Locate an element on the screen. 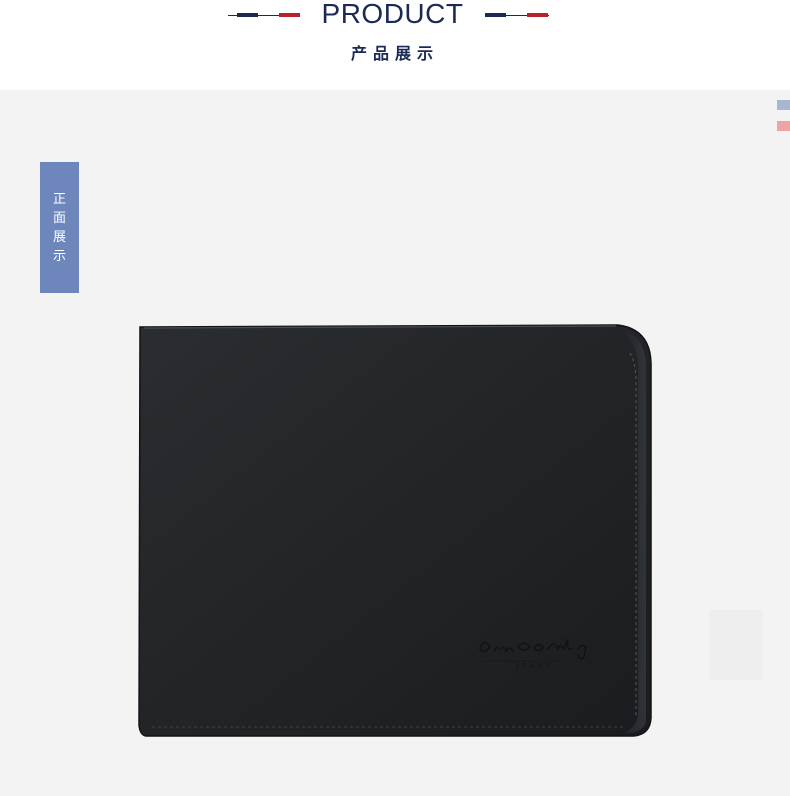 The height and width of the screenshot is (796, 790). faint-background-block is located at coordinates (736, 645).